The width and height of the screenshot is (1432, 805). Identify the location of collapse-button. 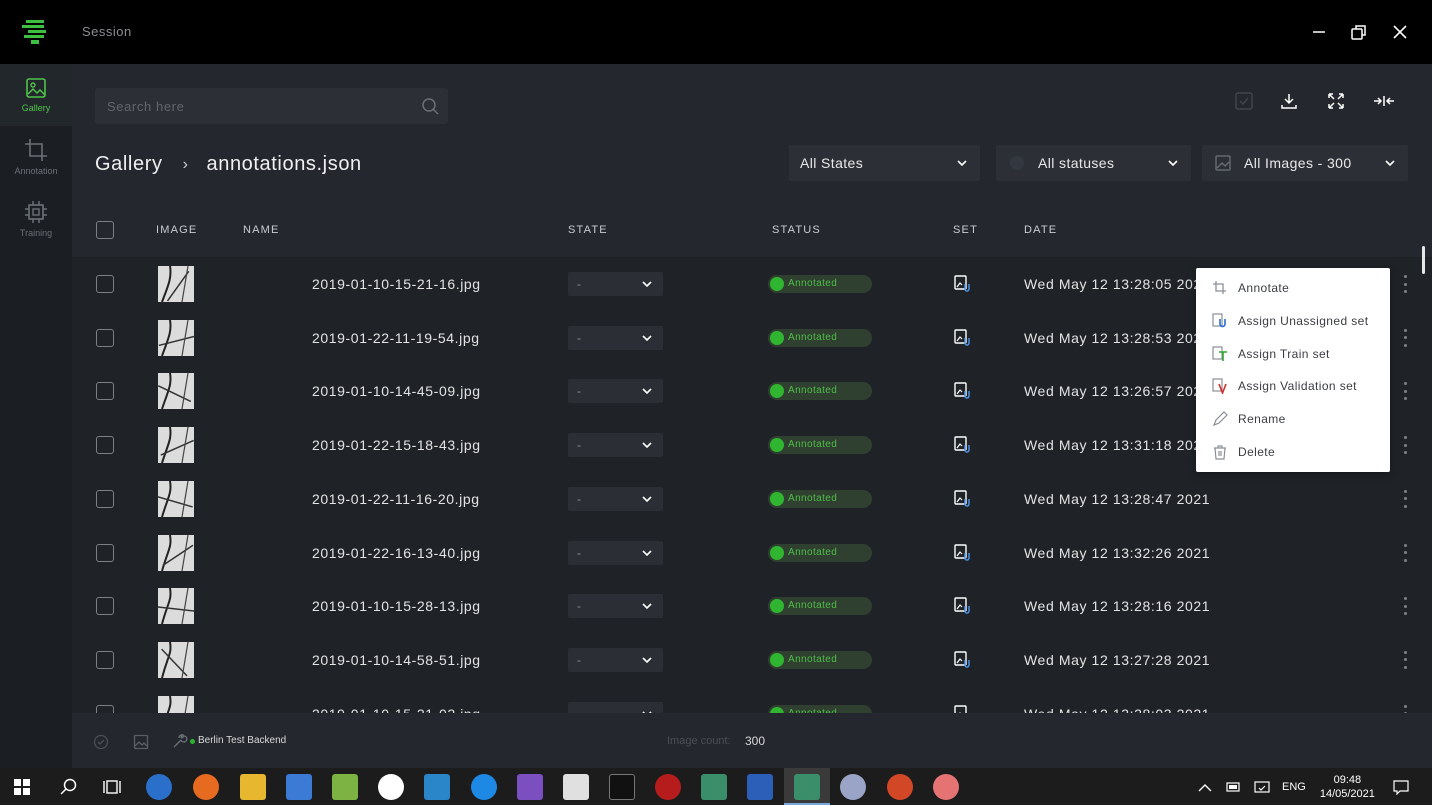
(1384, 101).